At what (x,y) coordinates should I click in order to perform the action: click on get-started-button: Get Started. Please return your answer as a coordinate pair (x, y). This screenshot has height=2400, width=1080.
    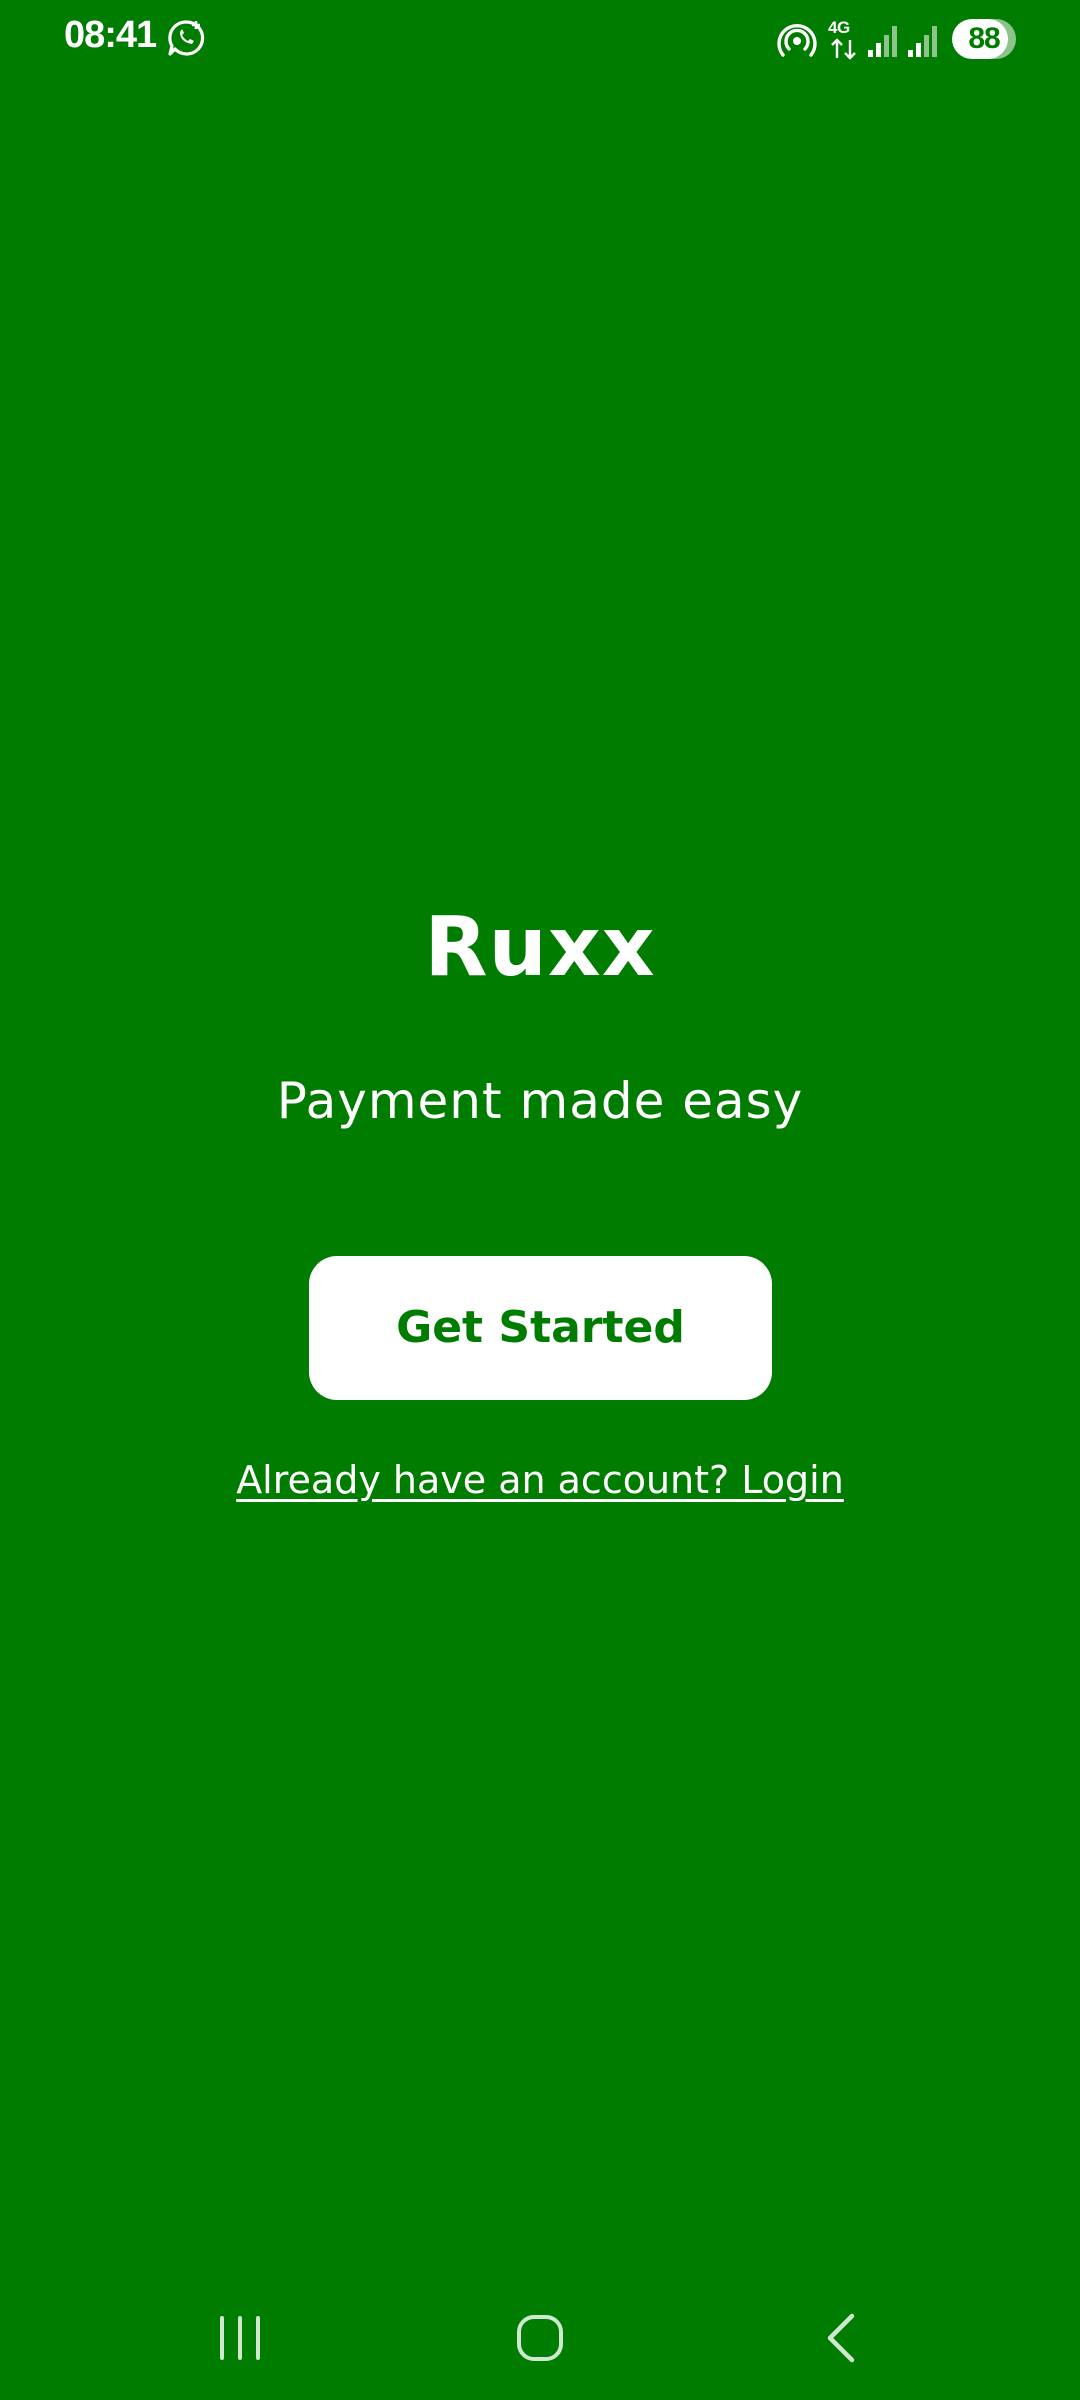
    Looking at the image, I should click on (540, 1328).